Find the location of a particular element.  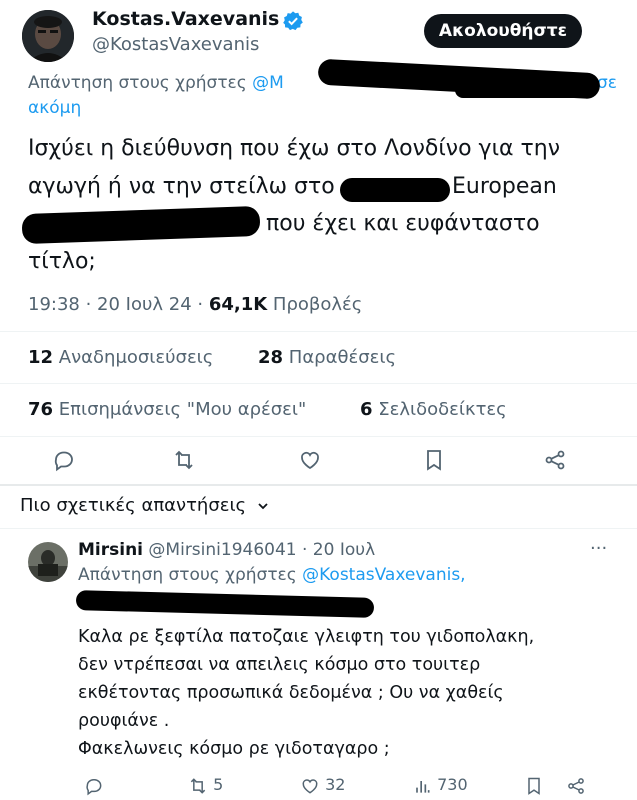

follow-button: Ακολουθήστε is located at coordinates (503, 31).